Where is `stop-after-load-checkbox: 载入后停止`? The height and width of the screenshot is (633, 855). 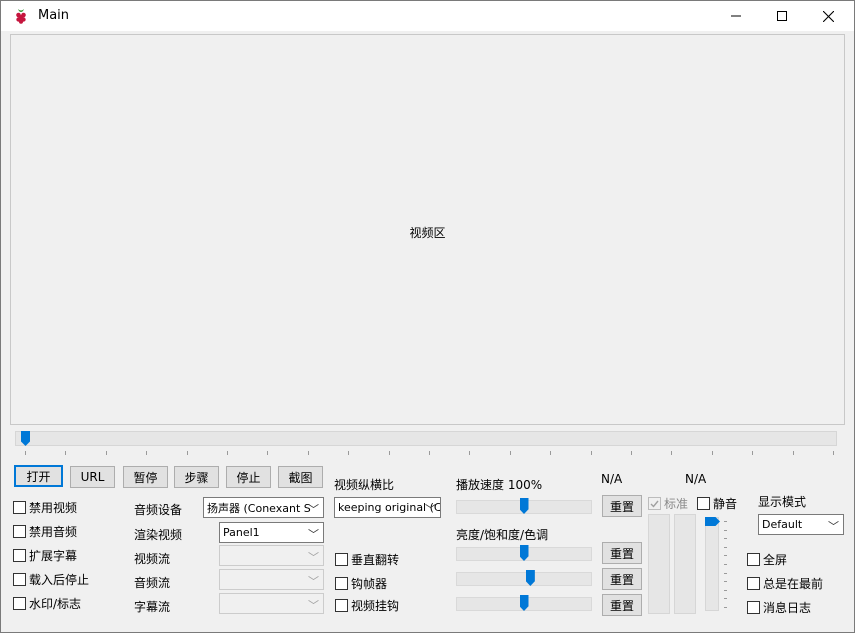
stop-after-load-checkbox: 载入后停止 is located at coordinates (51, 579).